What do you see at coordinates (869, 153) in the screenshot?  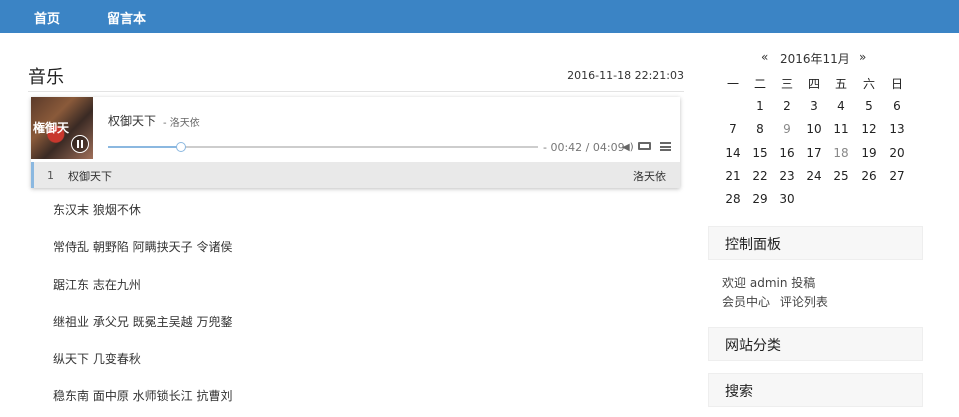 I see `calendar-day: 19` at bounding box center [869, 153].